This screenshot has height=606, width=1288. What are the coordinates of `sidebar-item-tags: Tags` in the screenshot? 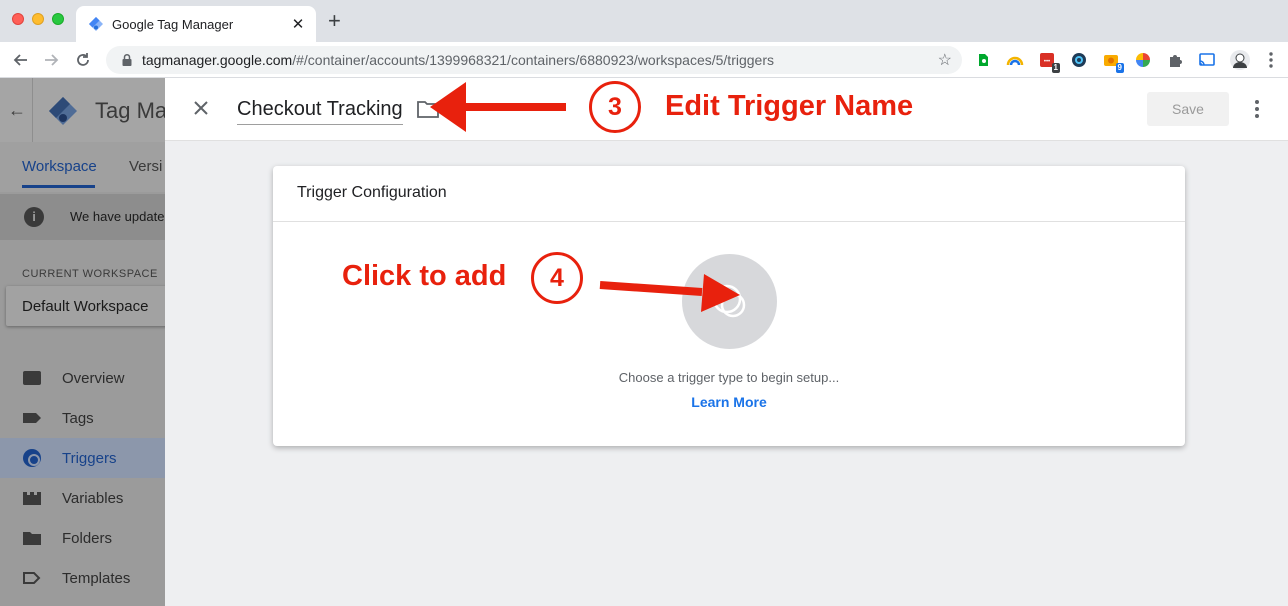 It's located at (82, 418).